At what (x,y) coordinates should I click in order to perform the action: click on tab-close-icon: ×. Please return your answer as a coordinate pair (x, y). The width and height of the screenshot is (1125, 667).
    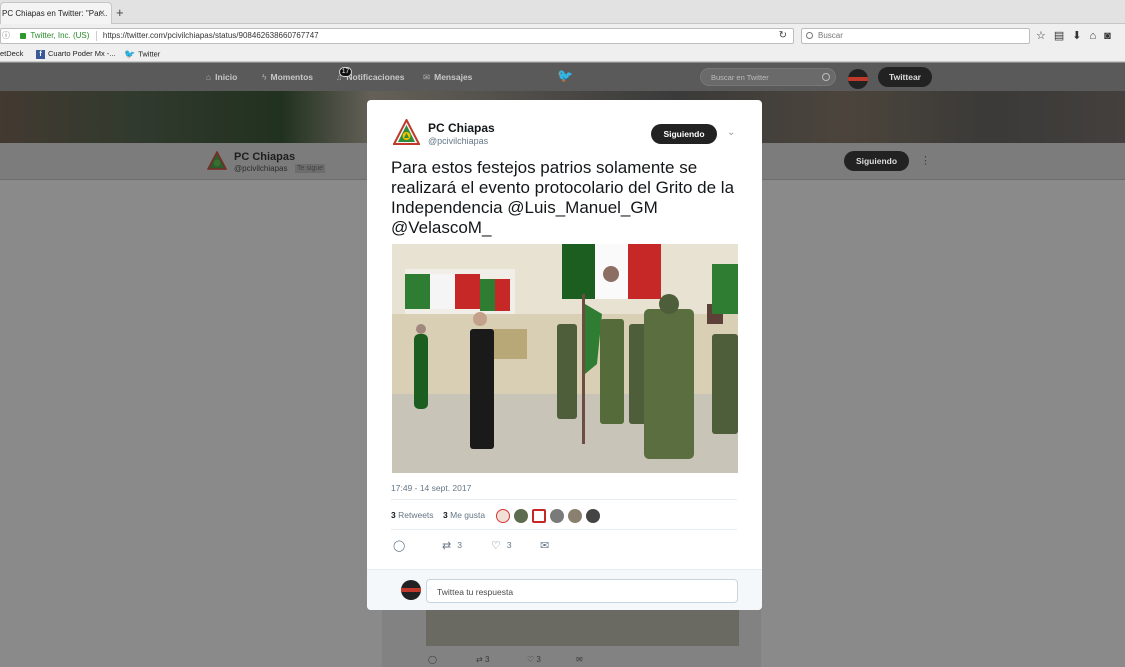
    Looking at the image, I should click on (102, 13).